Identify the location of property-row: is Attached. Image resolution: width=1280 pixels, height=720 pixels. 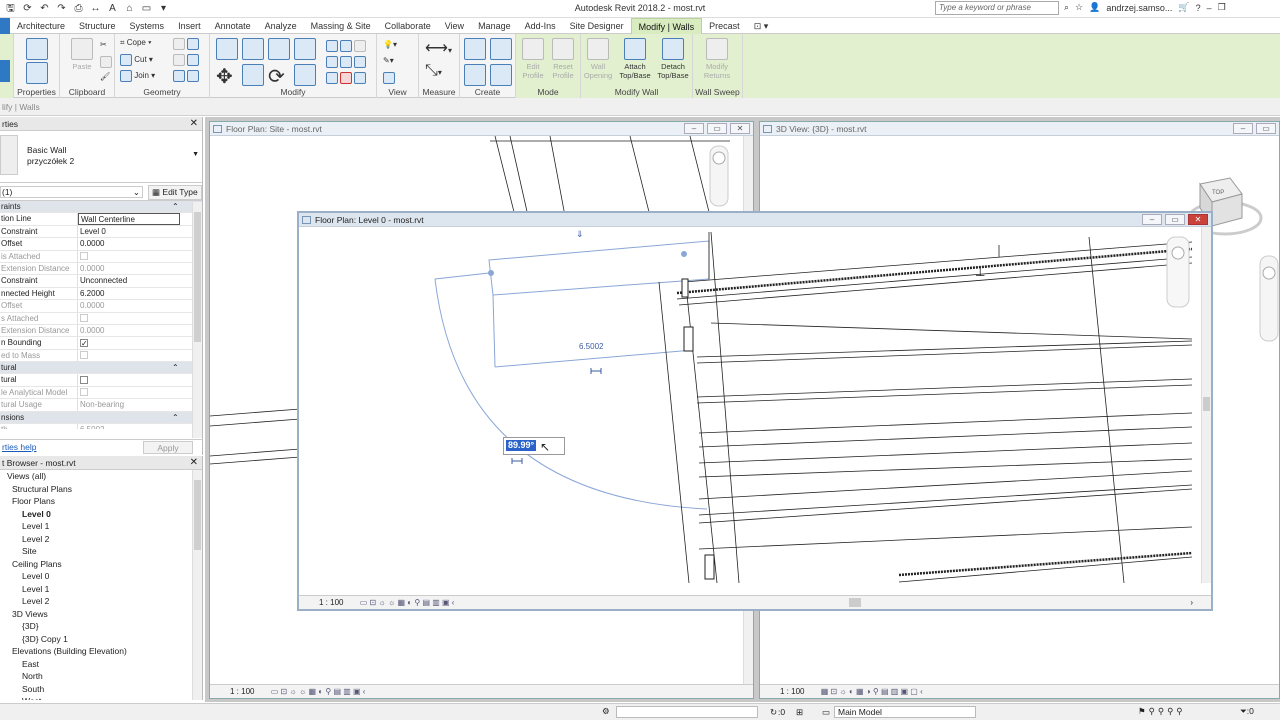
(101, 256).